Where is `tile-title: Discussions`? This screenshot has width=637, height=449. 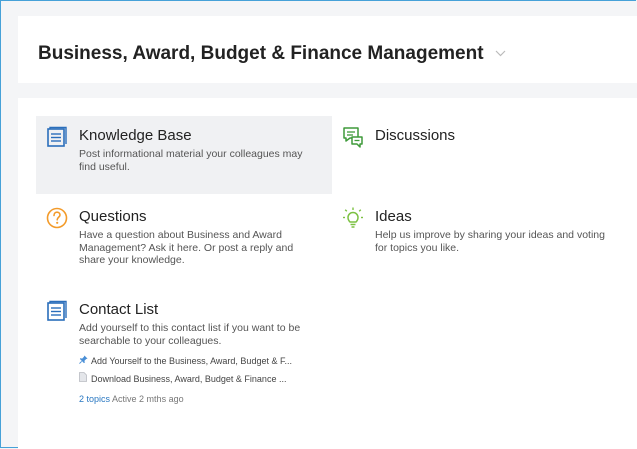
tile-title: Discussions is located at coordinates (415, 135).